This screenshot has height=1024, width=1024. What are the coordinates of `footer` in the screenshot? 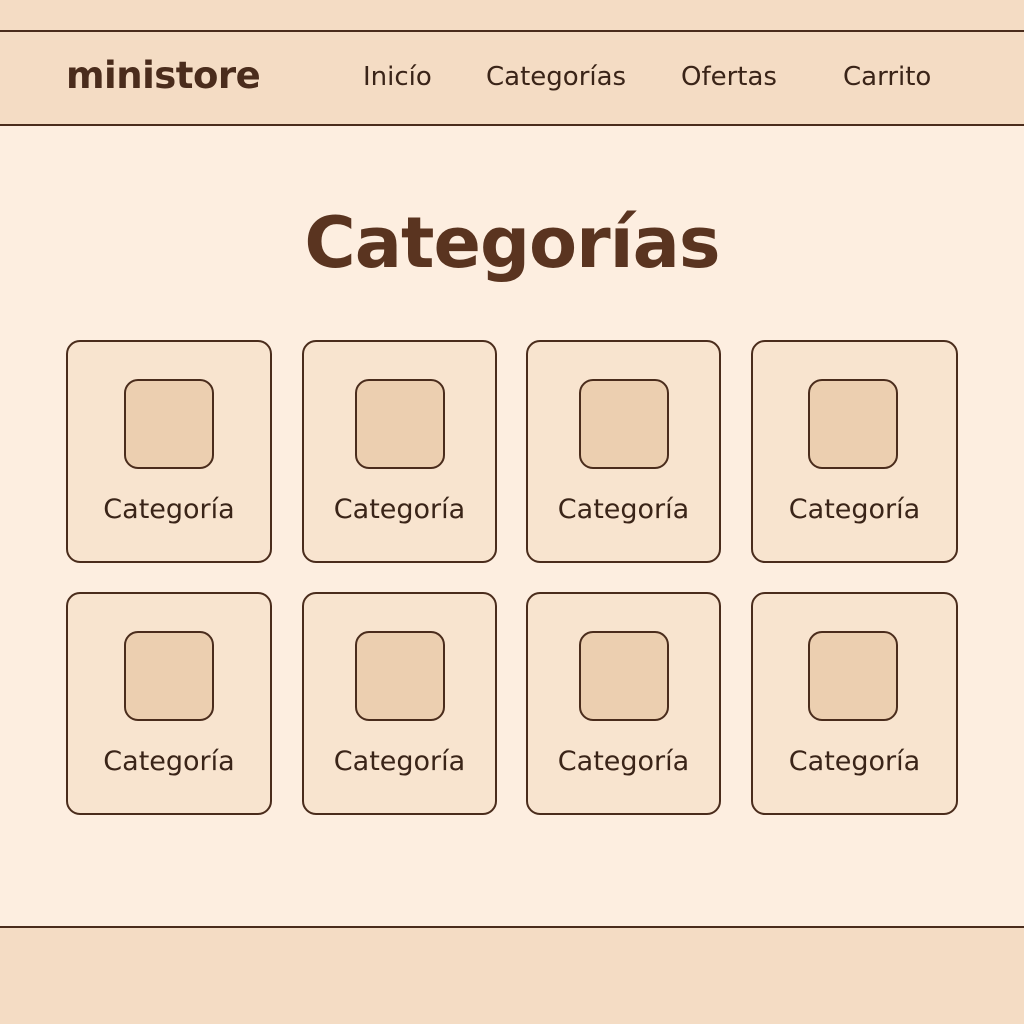 It's located at (512, 975).